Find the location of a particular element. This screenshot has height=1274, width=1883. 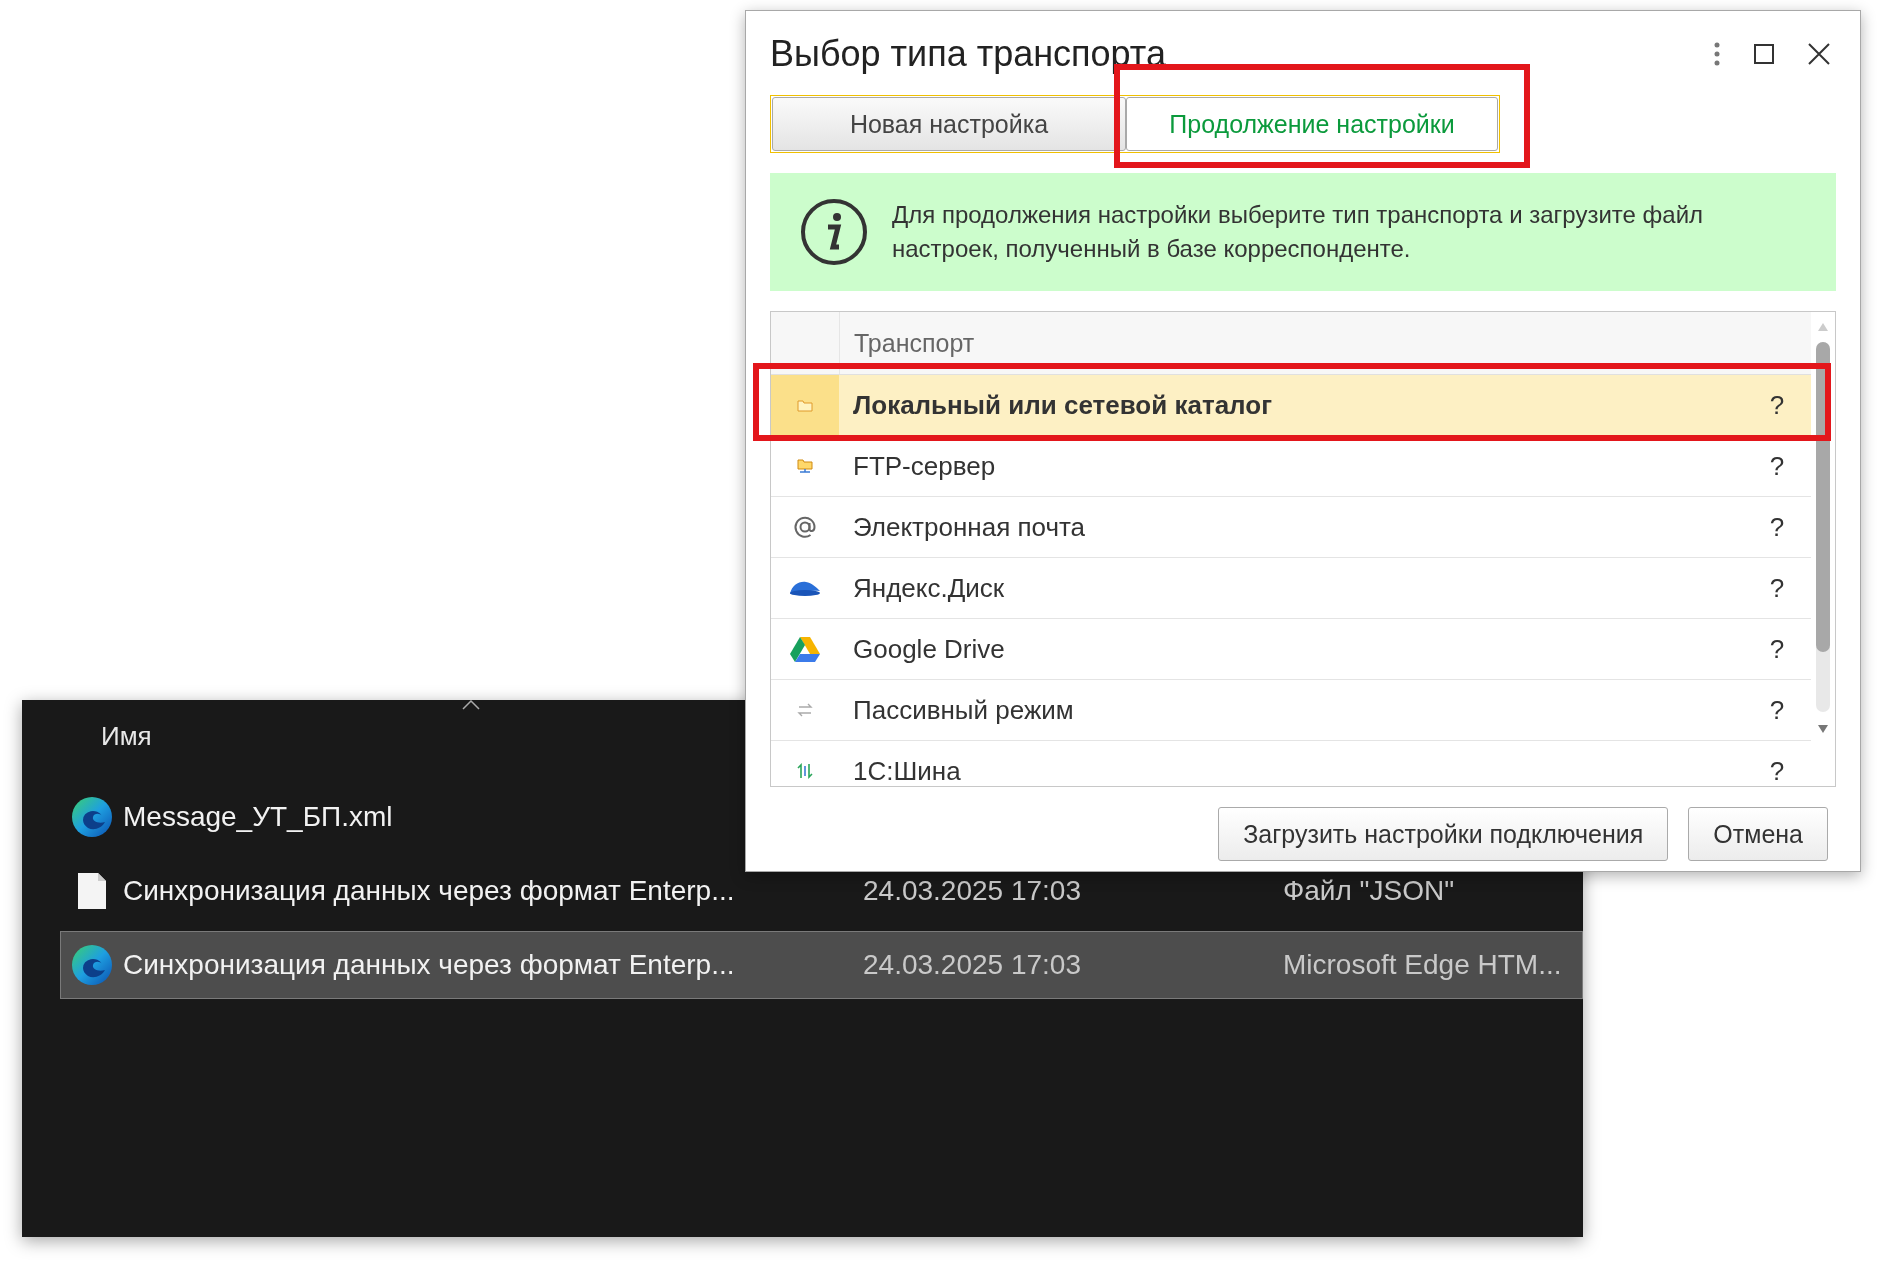

file-type: Файл "JSON" is located at coordinates (1369, 891).